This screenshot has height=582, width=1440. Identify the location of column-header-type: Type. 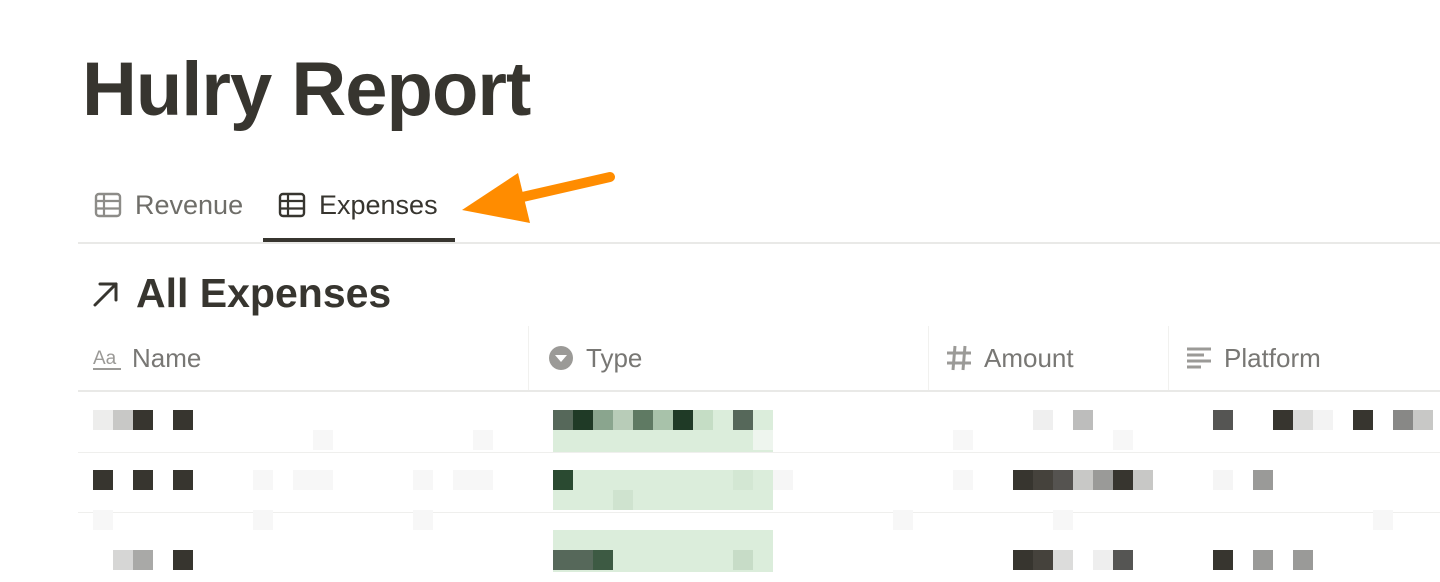
(594, 358).